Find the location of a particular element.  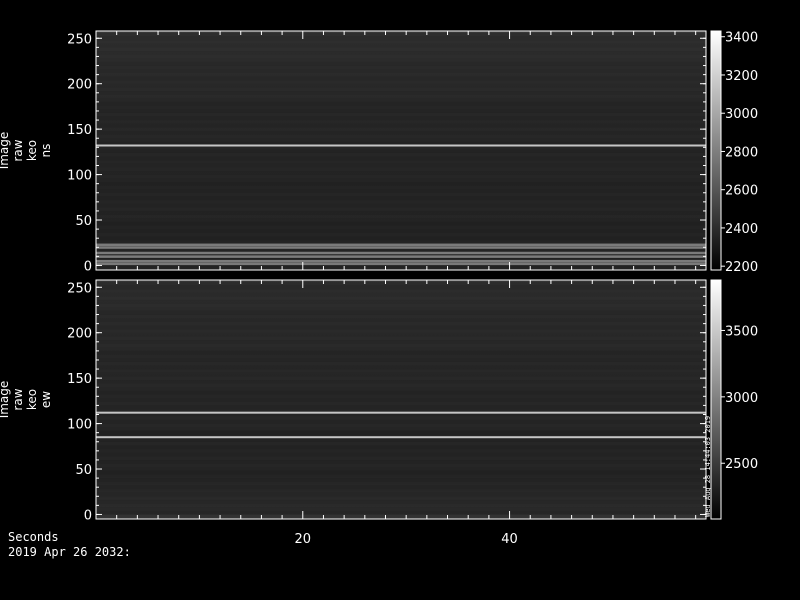

date-label: 2019 Apr 26 2032: is located at coordinates (69, 552).